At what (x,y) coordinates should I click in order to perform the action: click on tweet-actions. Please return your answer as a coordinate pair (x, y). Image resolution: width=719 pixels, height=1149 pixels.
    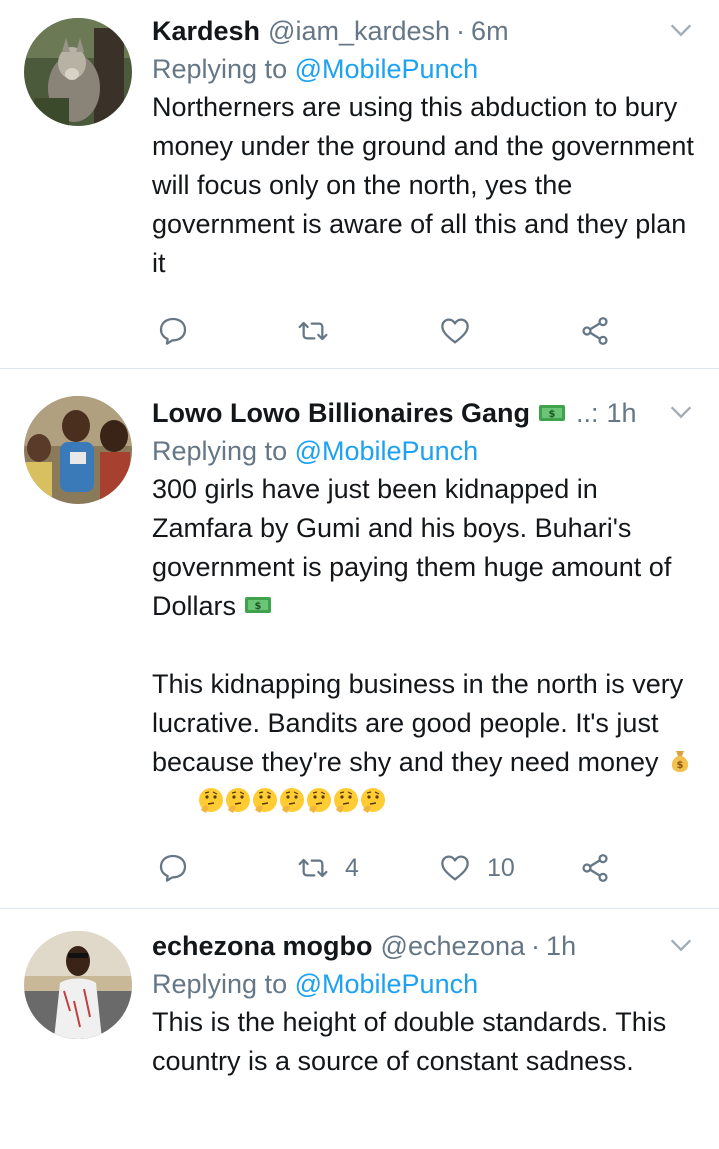
    Looking at the image, I should click on (397, 331).